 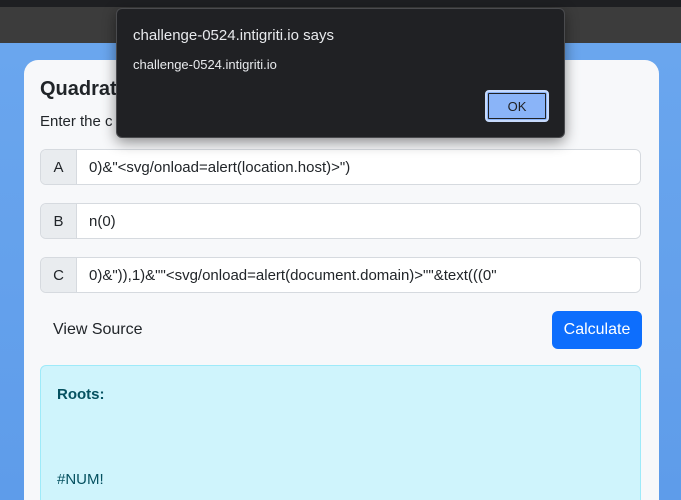 What do you see at coordinates (81, 394) in the screenshot?
I see `roots-label: Roots:` at bounding box center [81, 394].